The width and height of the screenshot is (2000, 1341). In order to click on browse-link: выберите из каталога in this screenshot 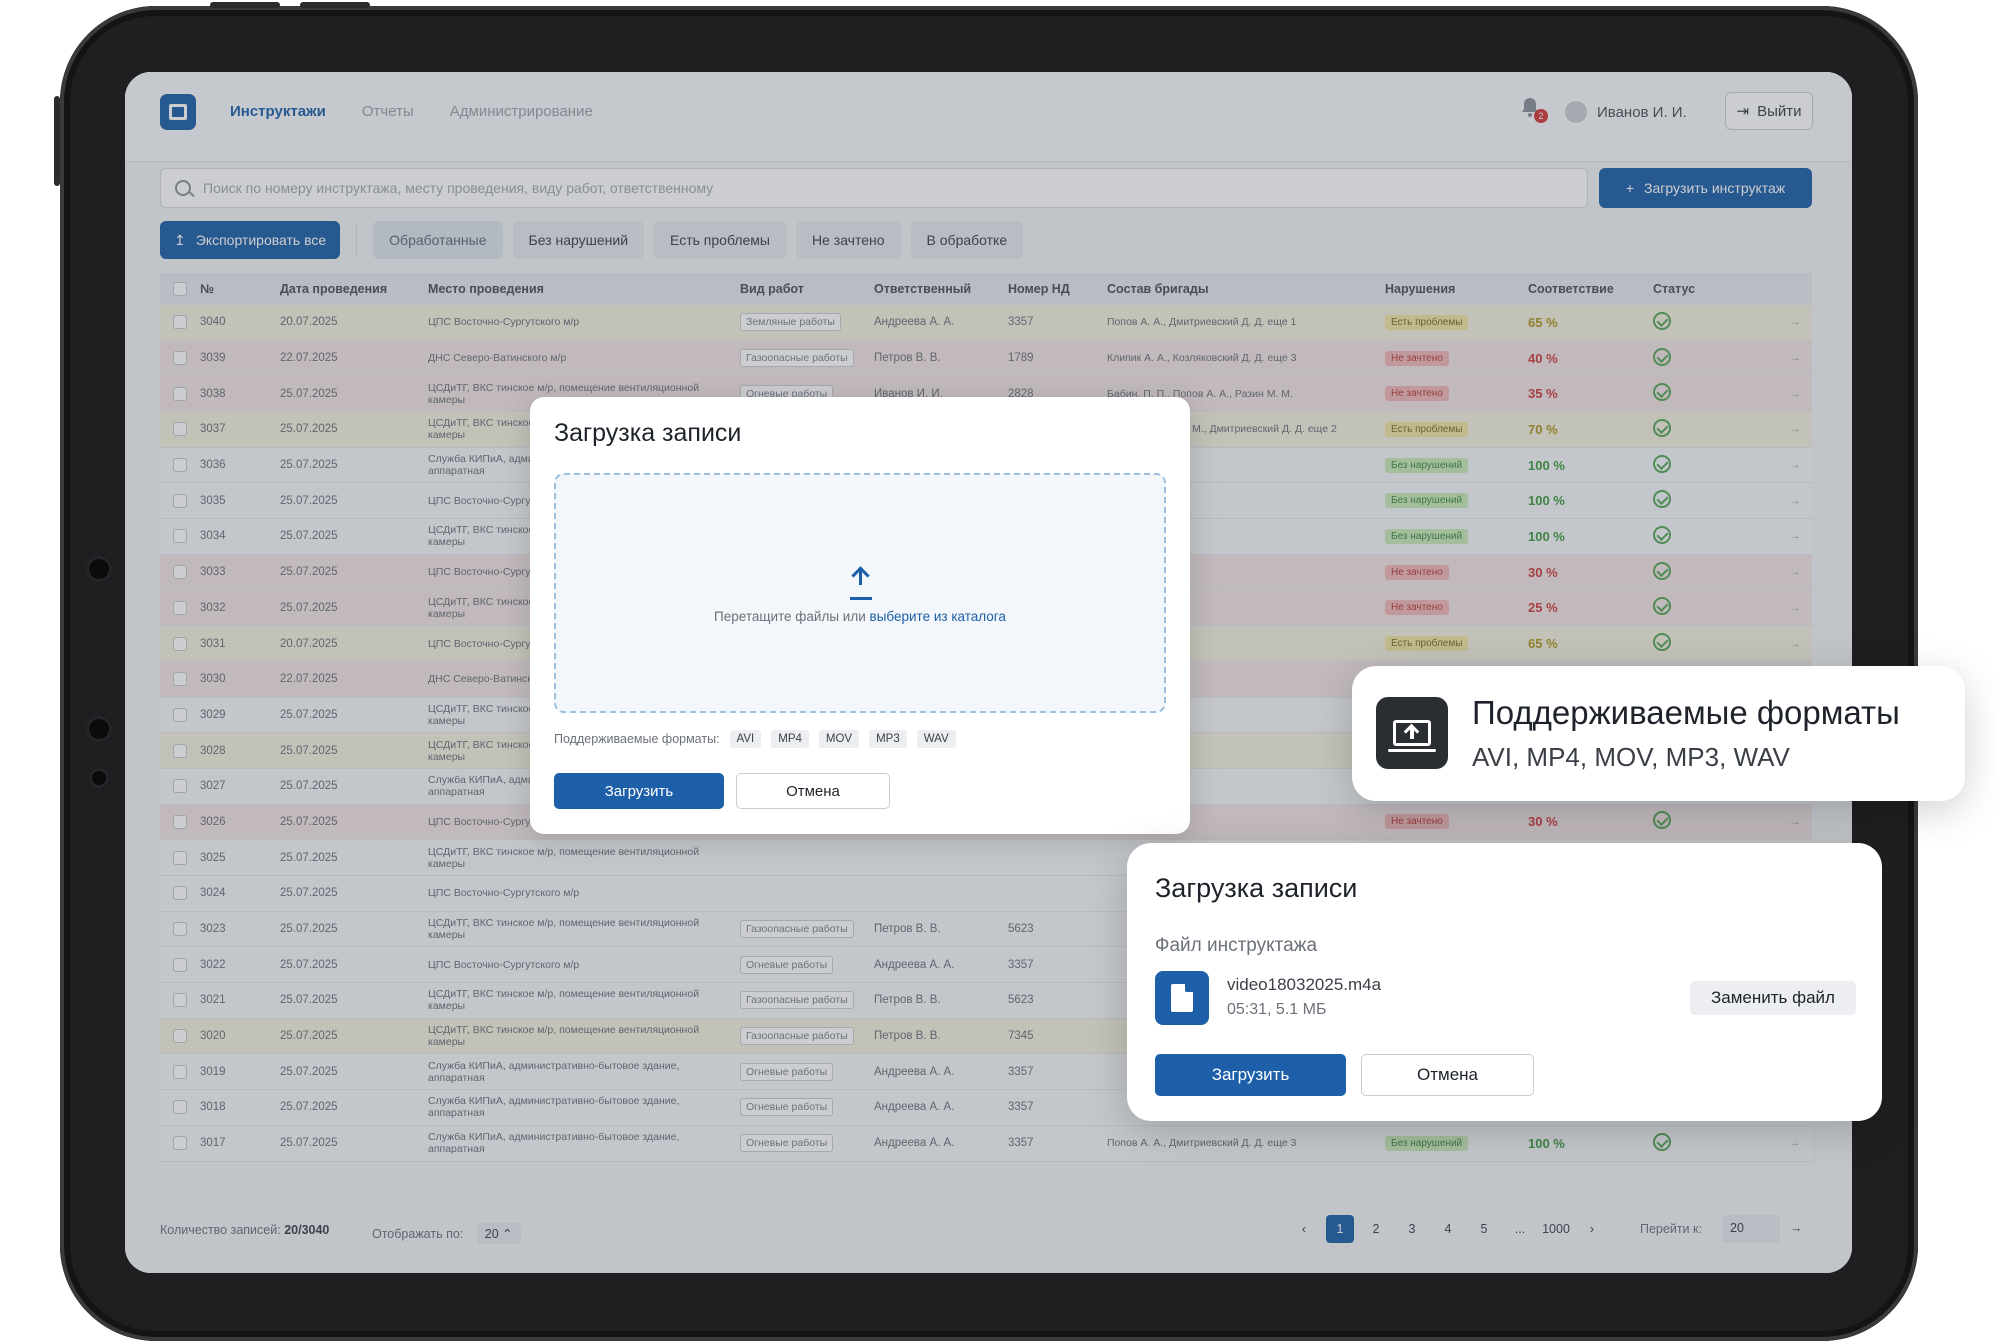, I will do `click(938, 616)`.